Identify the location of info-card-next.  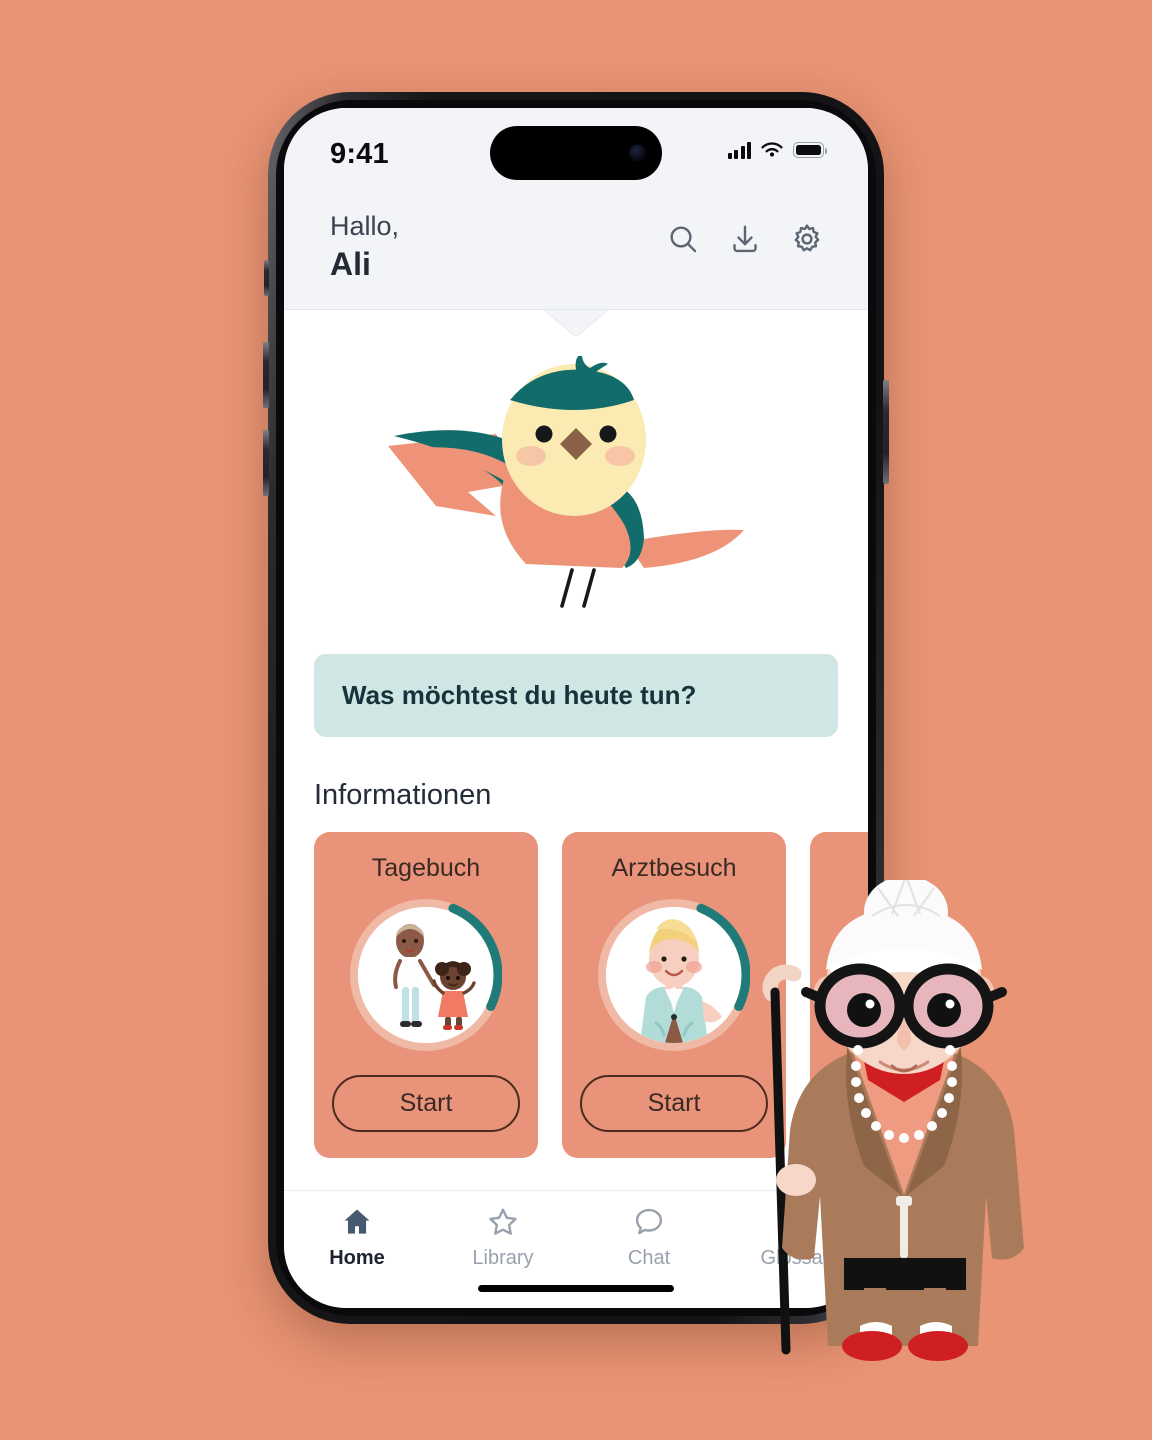
(839, 994).